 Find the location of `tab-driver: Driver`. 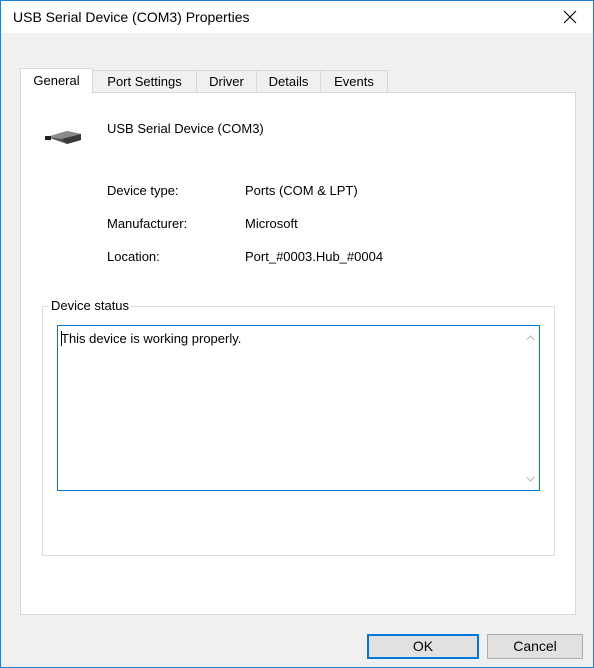

tab-driver: Driver is located at coordinates (226, 81).